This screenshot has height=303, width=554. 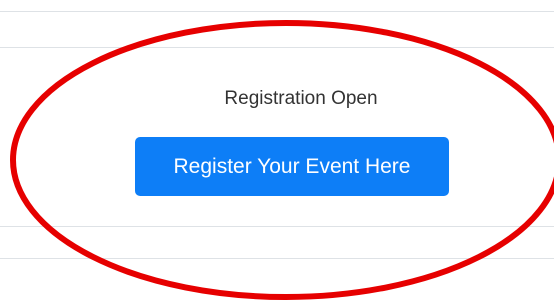 What do you see at coordinates (301, 98) in the screenshot?
I see `registration-status-text: Registration Open` at bounding box center [301, 98].